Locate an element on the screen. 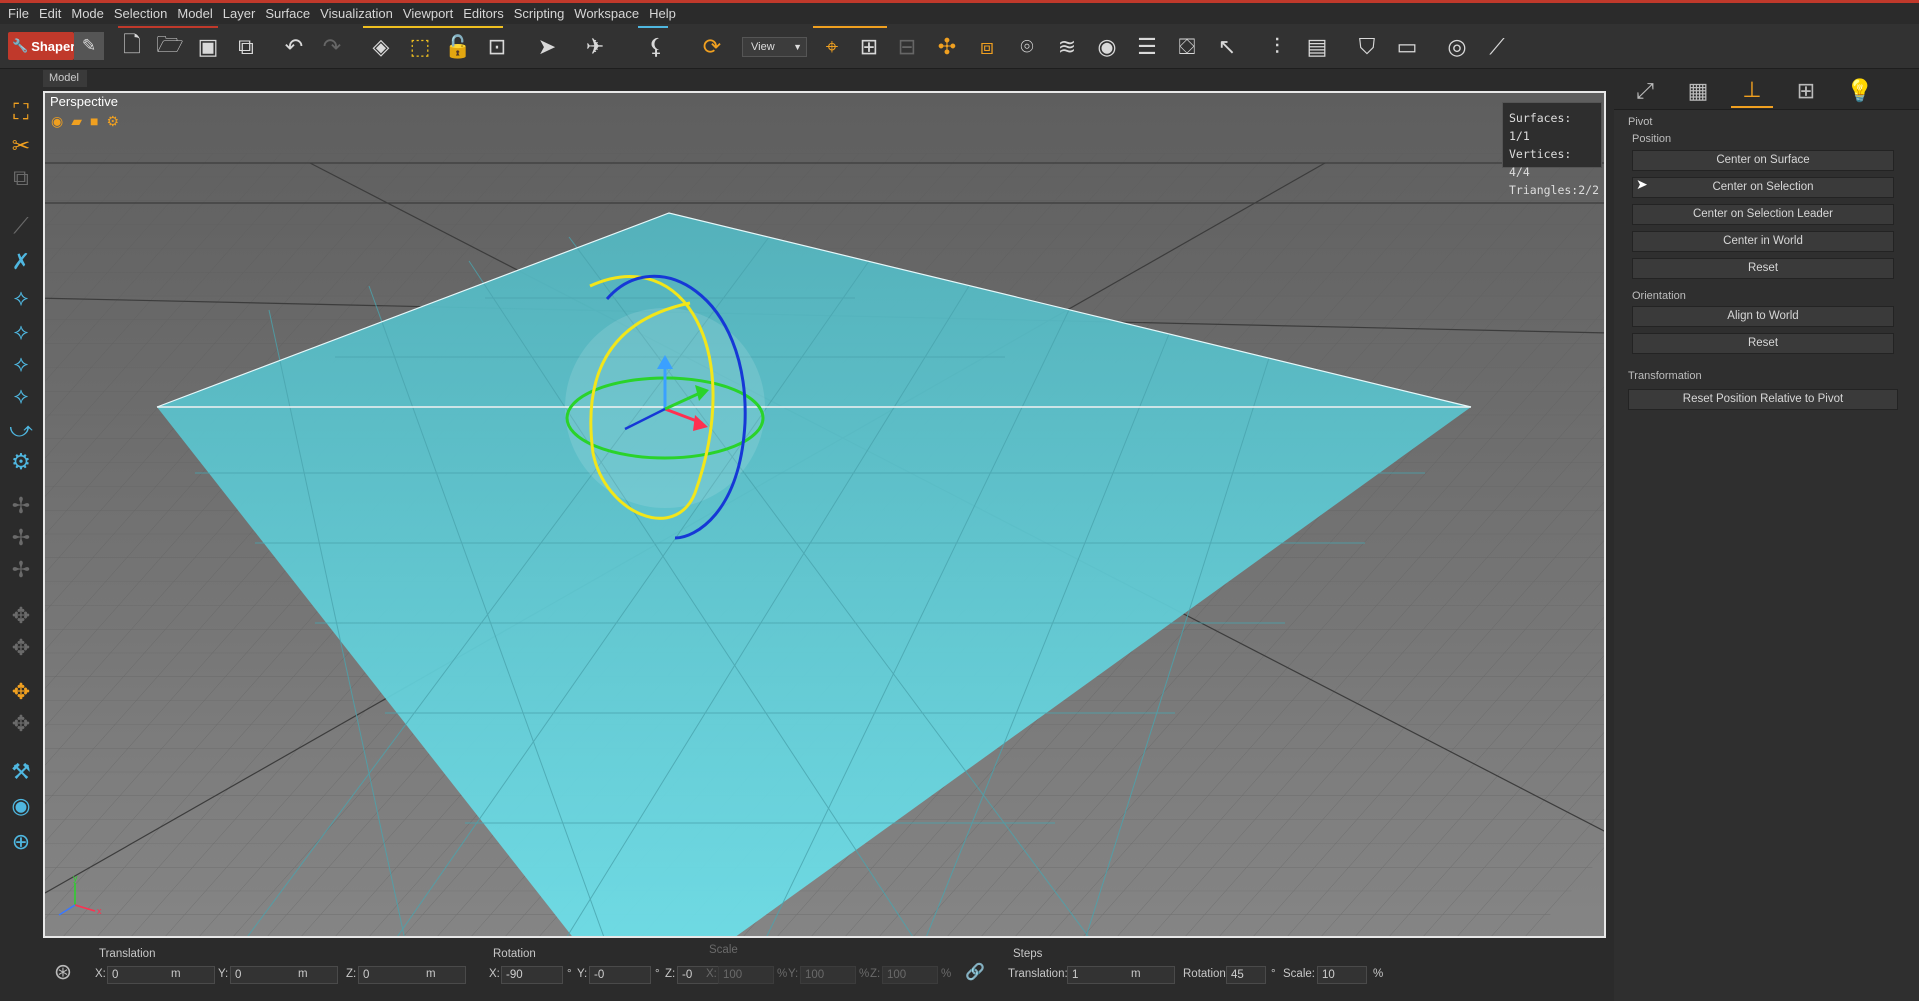 This screenshot has height=1001, width=1919. graph-icon: ⟋ is located at coordinates (1497, 47).